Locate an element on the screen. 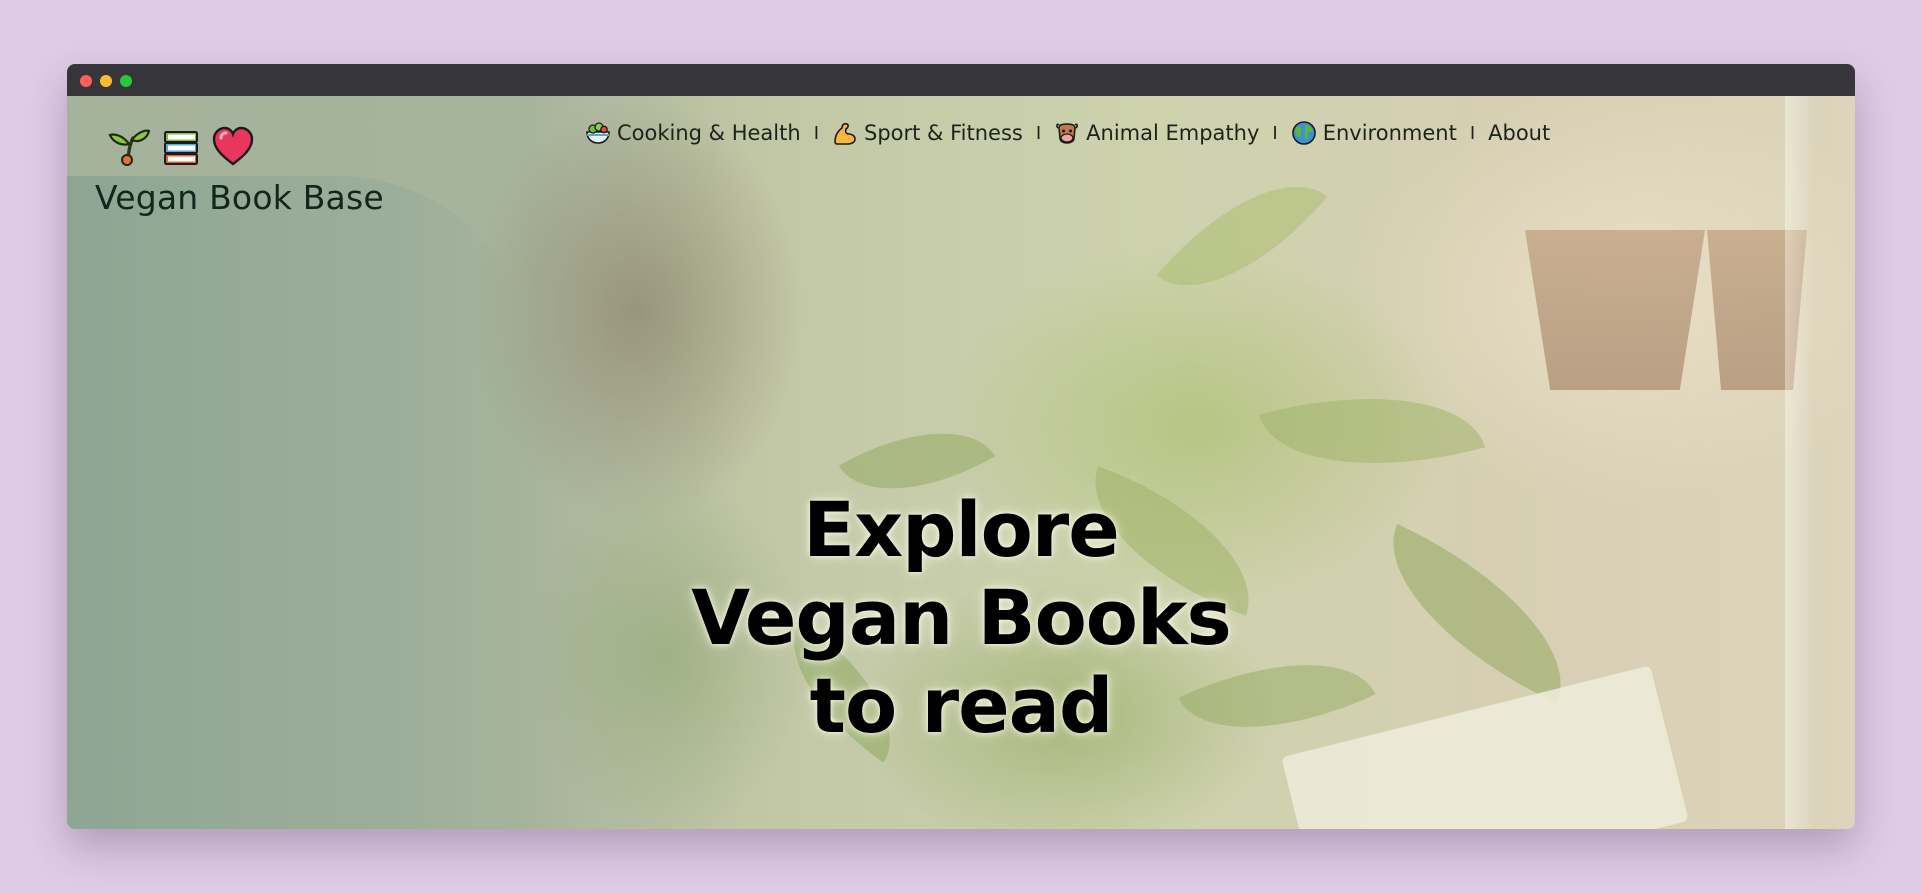  salad-icon is located at coordinates (598, 133).